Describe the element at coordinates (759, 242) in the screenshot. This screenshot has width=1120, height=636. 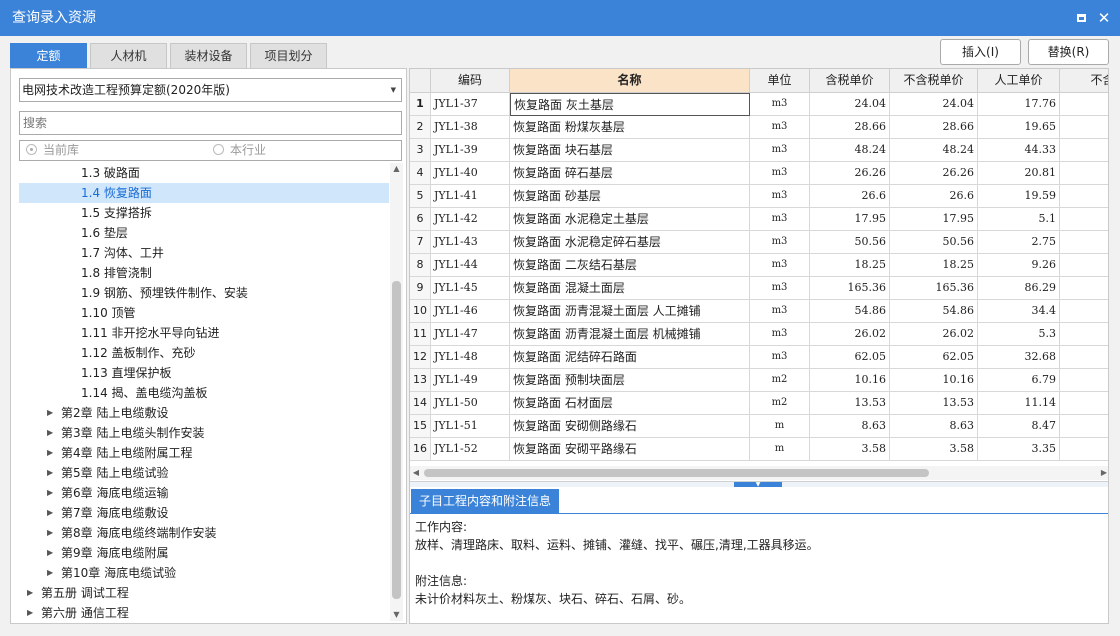
I see `table-row: 7 JYL1-43 恢复路面 水泥稳定碎石基层 m3 50.56 50.56 2.75` at that location.